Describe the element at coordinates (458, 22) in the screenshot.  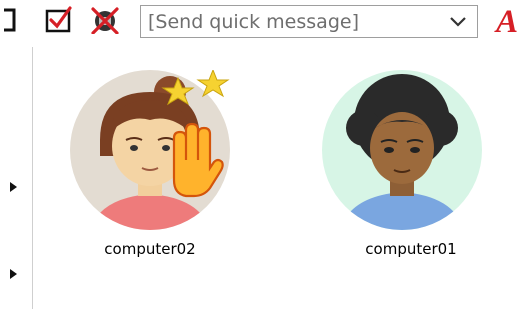
I see `chevron-down-icon` at that location.